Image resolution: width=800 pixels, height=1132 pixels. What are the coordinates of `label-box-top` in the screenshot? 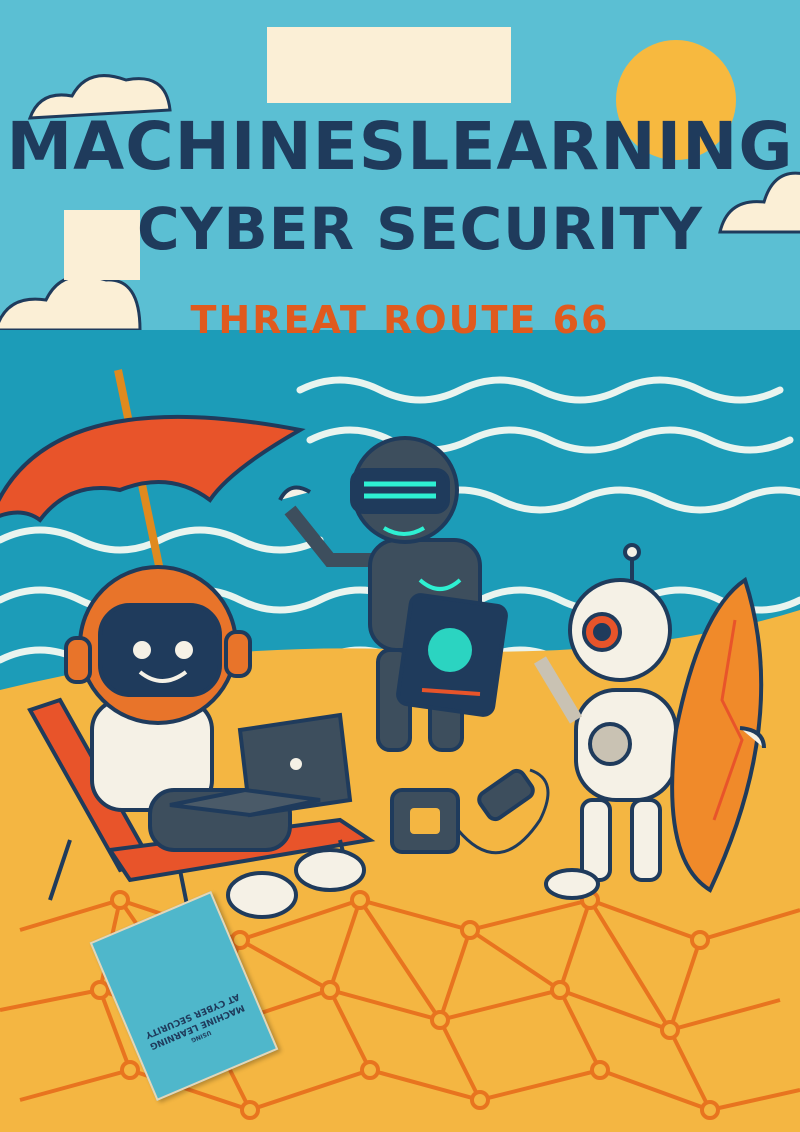 It's located at (389, 65).